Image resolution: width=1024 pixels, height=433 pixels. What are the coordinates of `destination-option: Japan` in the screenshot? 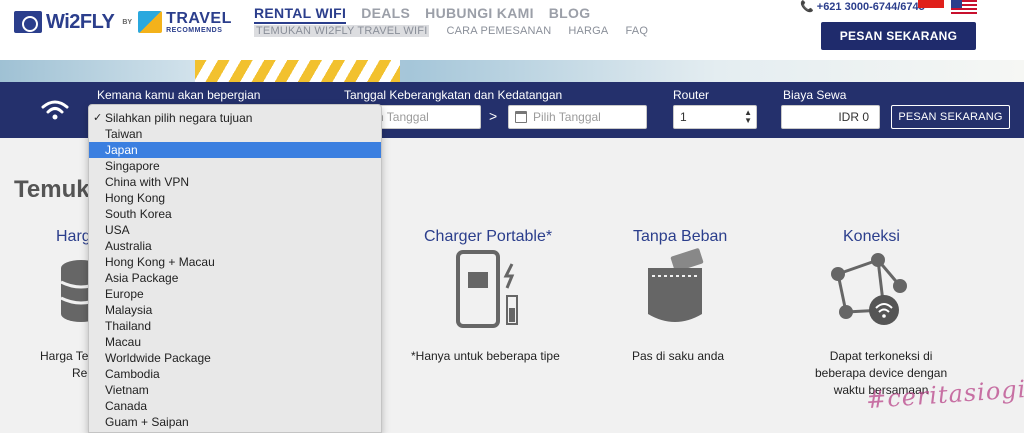 It's located at (235, 150).